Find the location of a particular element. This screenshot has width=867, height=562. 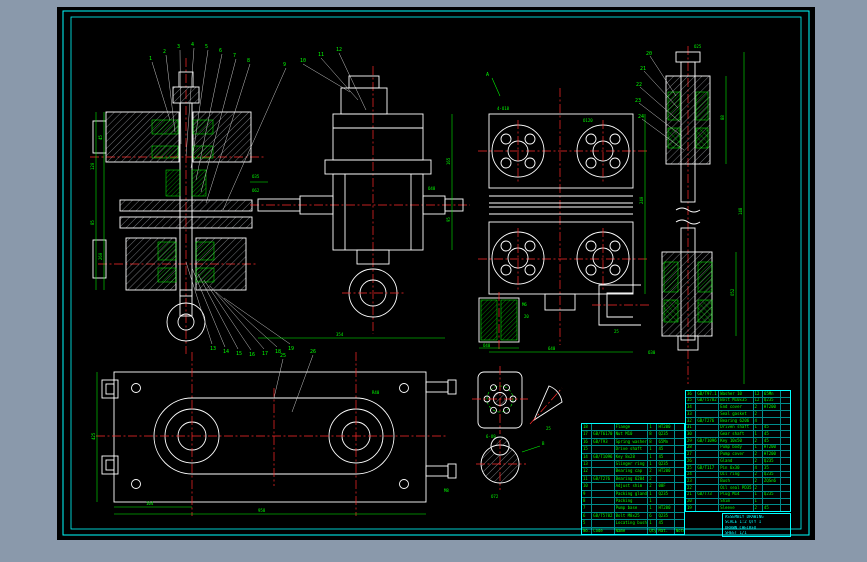

dim-label: O120 is located at coordinates (588, 120).